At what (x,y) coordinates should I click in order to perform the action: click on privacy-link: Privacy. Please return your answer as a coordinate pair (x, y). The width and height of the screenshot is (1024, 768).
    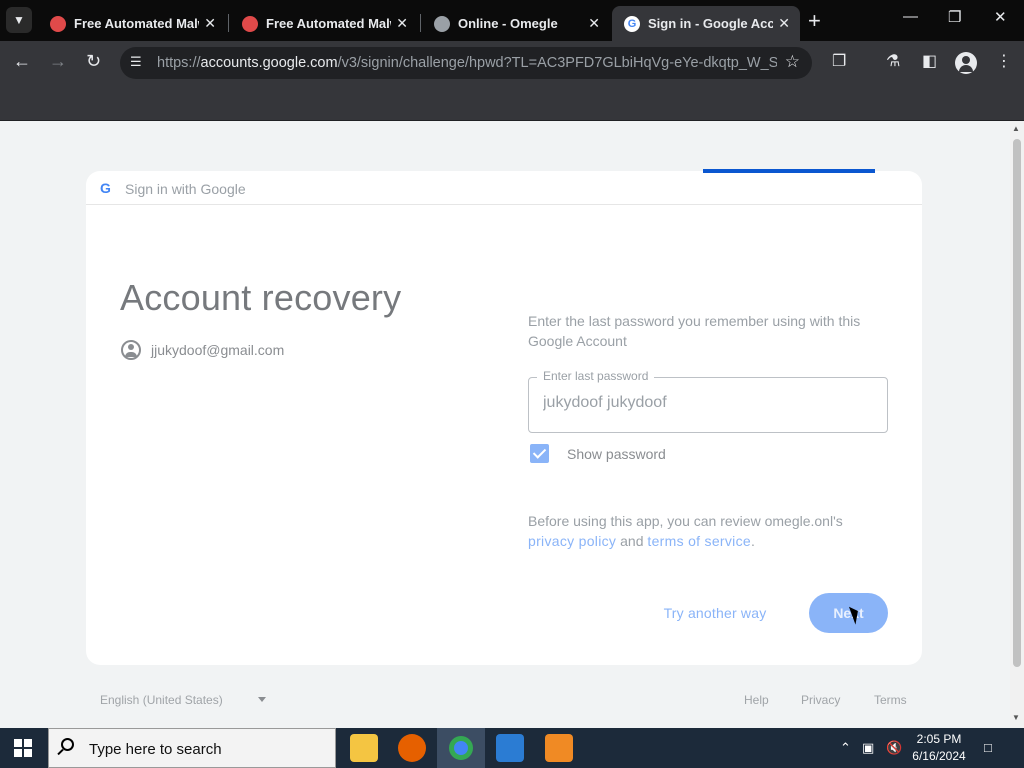
    Looking at the image, I should click on (820, 700).